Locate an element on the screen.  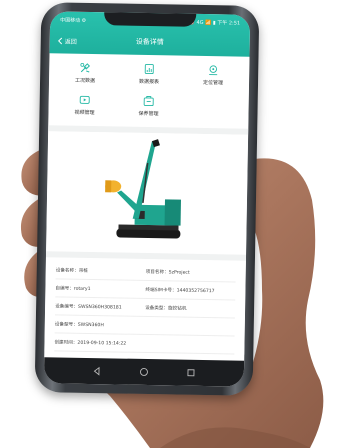
function-menu: 工况数据 数据报表 定位管理 视频管理 保养管理 is located at coordinates (149, 94).